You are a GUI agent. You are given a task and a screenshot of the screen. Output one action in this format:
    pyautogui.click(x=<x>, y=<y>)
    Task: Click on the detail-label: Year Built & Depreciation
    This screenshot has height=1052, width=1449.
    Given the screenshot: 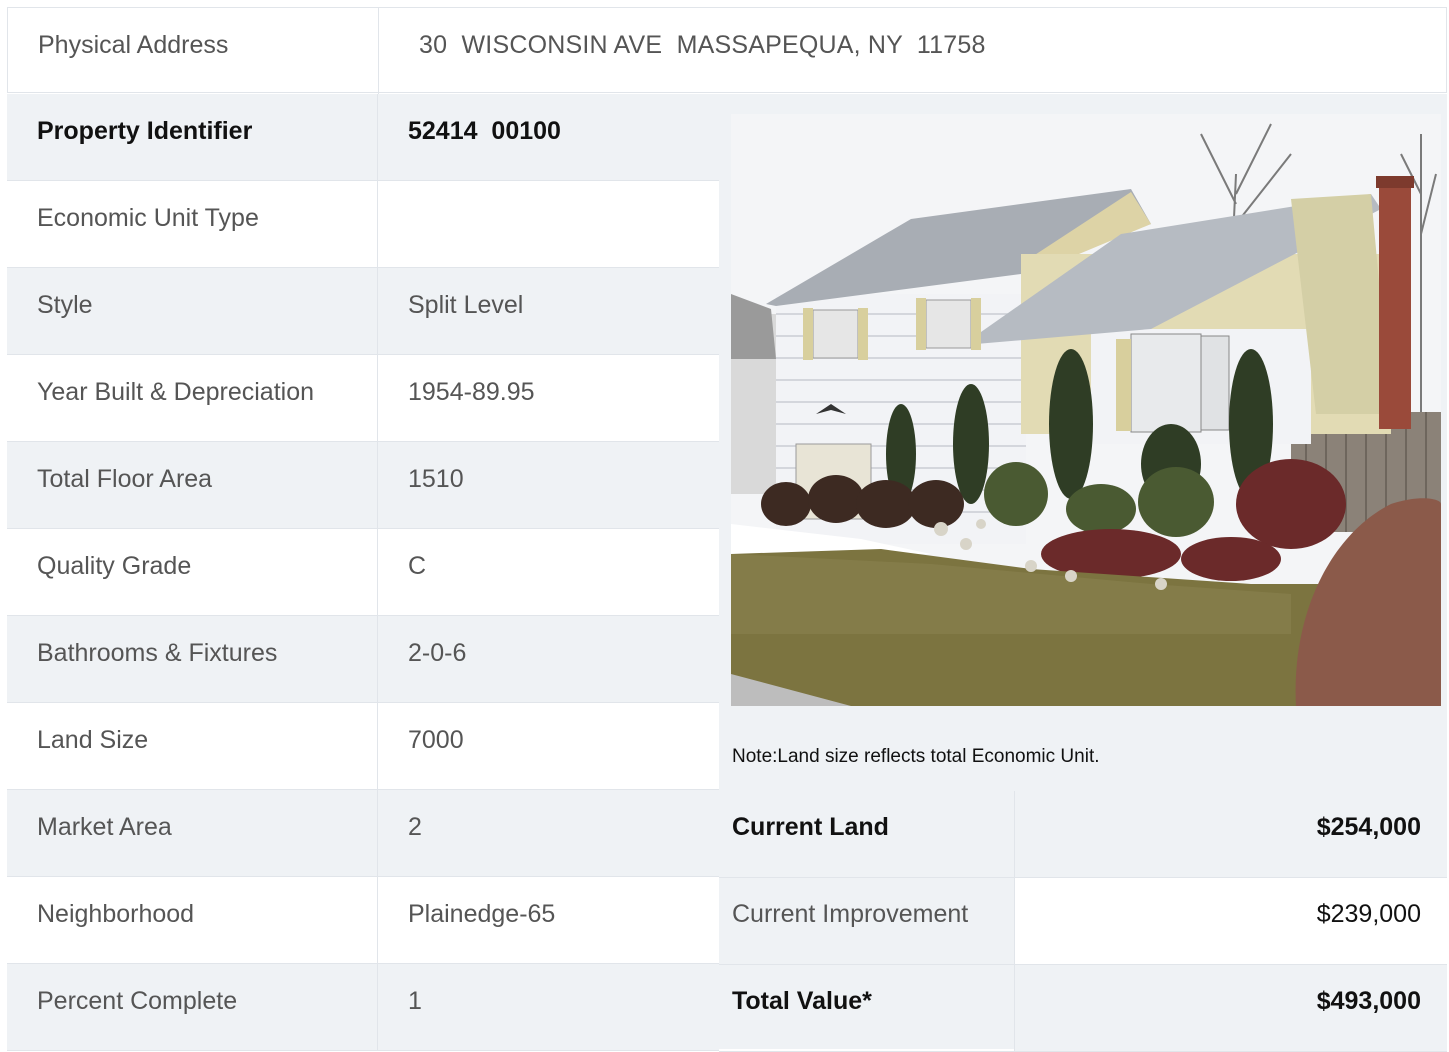 What is the action you would take?
    pyautogui.click(x=176, y=392)
    